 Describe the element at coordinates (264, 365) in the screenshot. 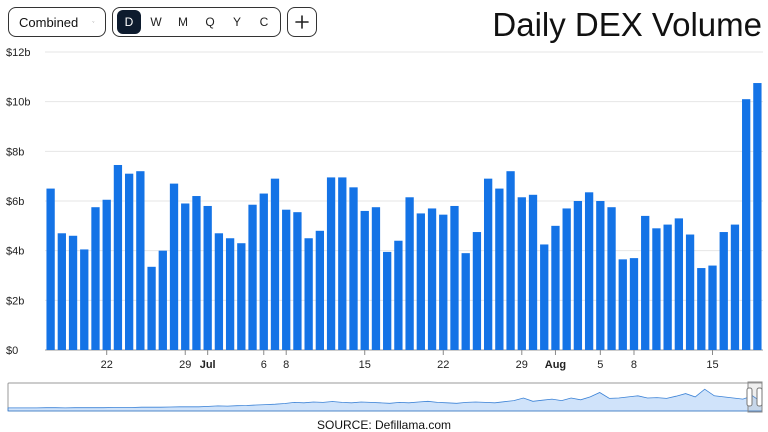

I see `x-tick-label: 6` at that location.